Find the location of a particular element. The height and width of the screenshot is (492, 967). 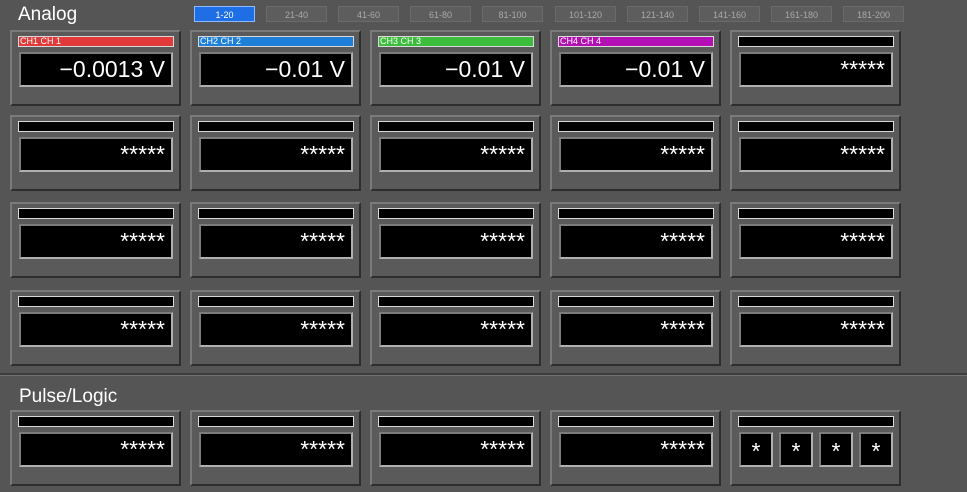

range-tab-81-100: 81-100 is located at coordinates (512, 14).